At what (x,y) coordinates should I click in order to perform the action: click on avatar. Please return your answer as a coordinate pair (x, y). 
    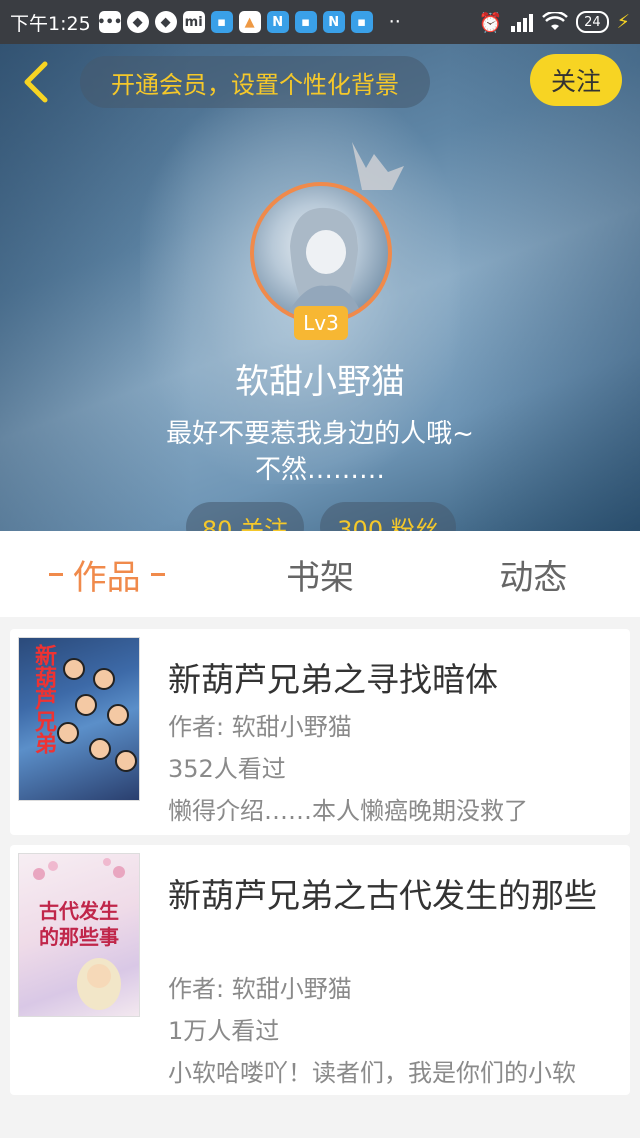
    Looking at the image, I should click on (321, 253).